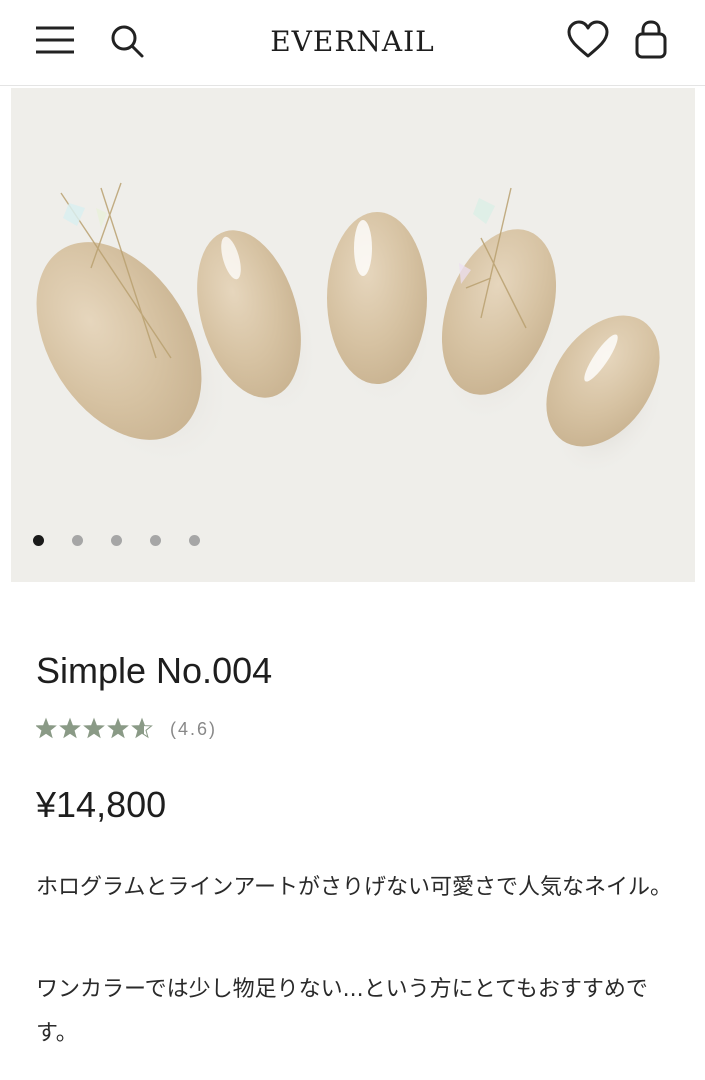  Describe the element at coordinates (588, 40) in the screenshot. I see `heart-icon` at that location.